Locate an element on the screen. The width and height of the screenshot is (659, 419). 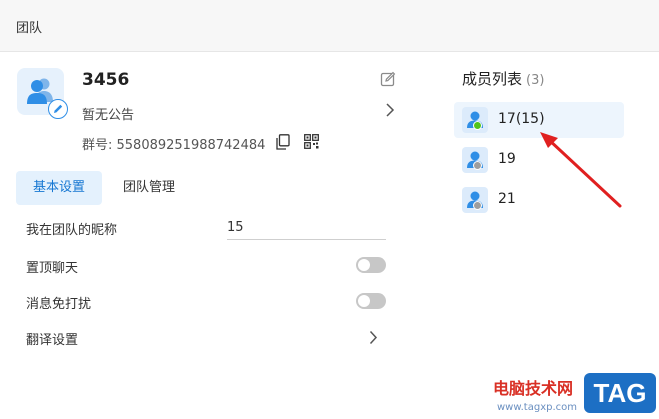
window-title: 团队 is located at coordinates (29, 28).